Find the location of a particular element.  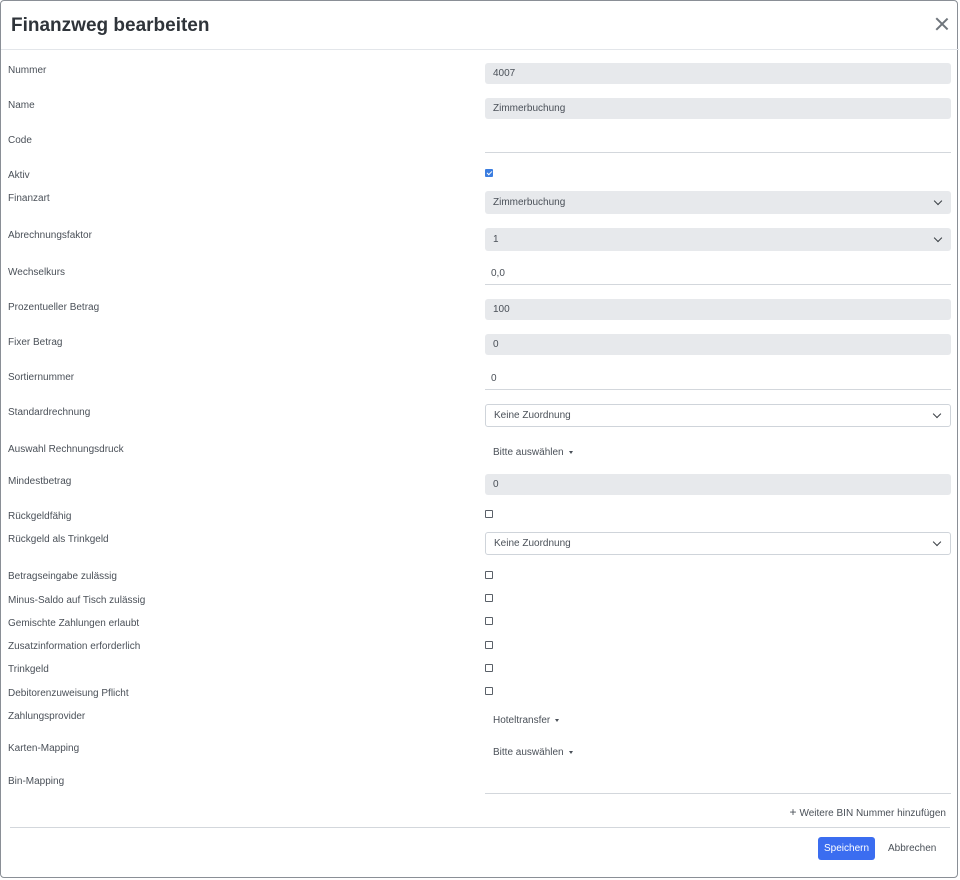

label-prozentueller-betrag: Prozentueller Betrag is located at coordinates (54, 307).